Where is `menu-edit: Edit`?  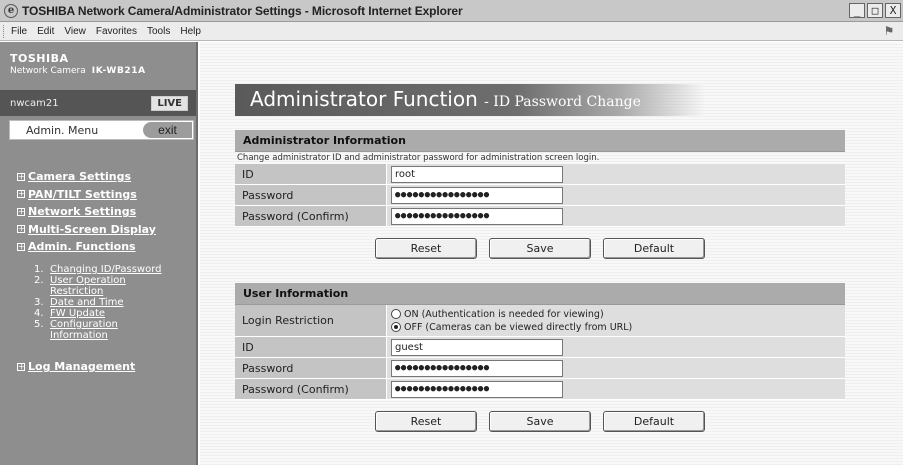
menu-edit: Edit is located at coordinates (45, 31).